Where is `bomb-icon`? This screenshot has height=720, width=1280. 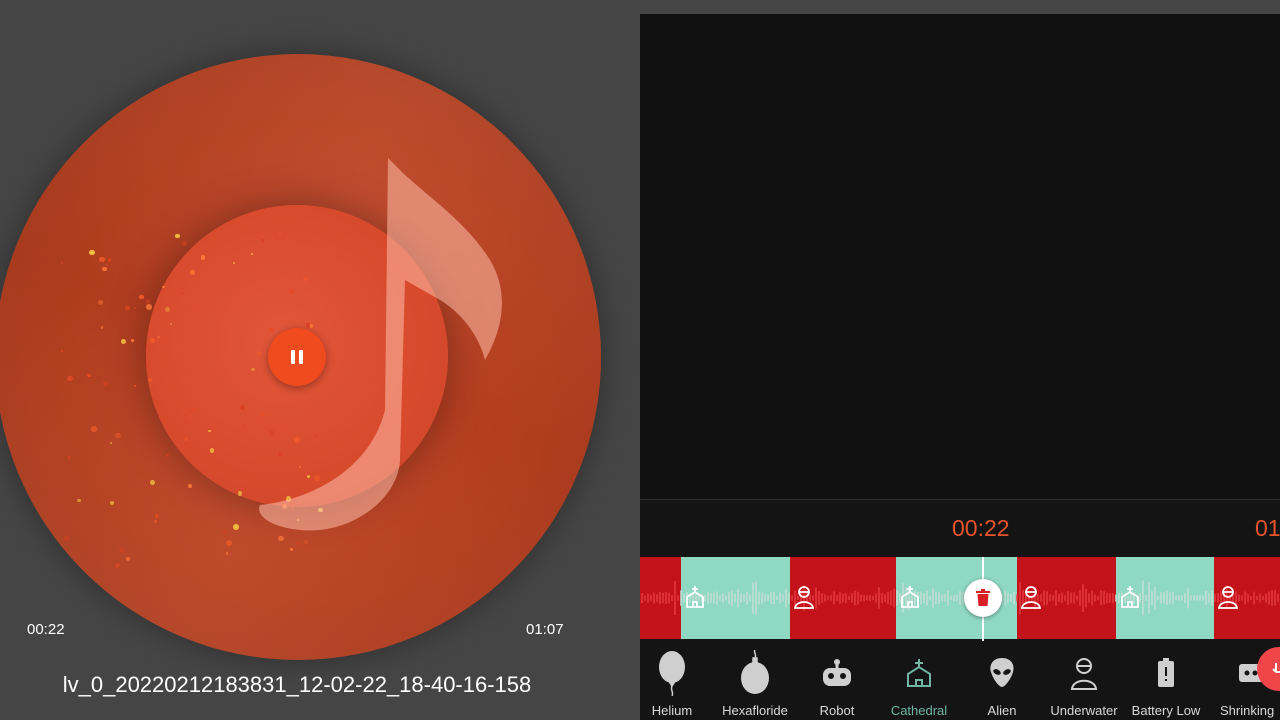
bomb-icon is located at coordinates (755, 673).